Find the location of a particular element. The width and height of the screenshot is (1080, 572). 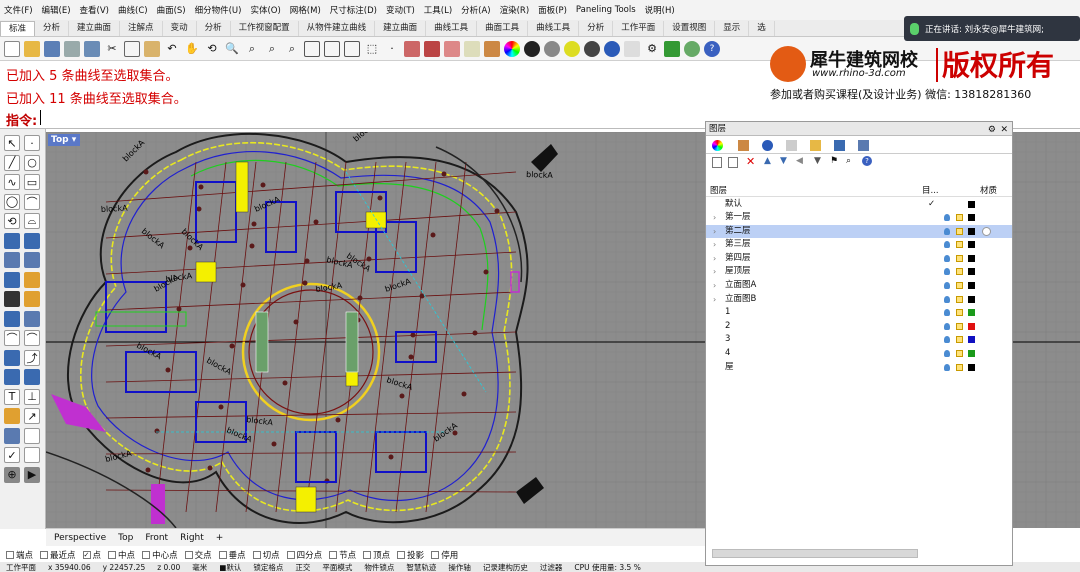

viewport-tab: Perspective is located at coordinates (80, 538).